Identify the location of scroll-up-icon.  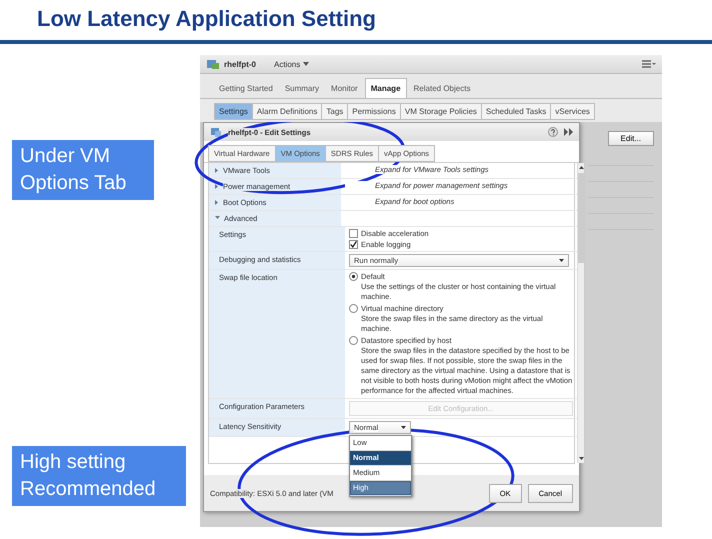
(581, 167).